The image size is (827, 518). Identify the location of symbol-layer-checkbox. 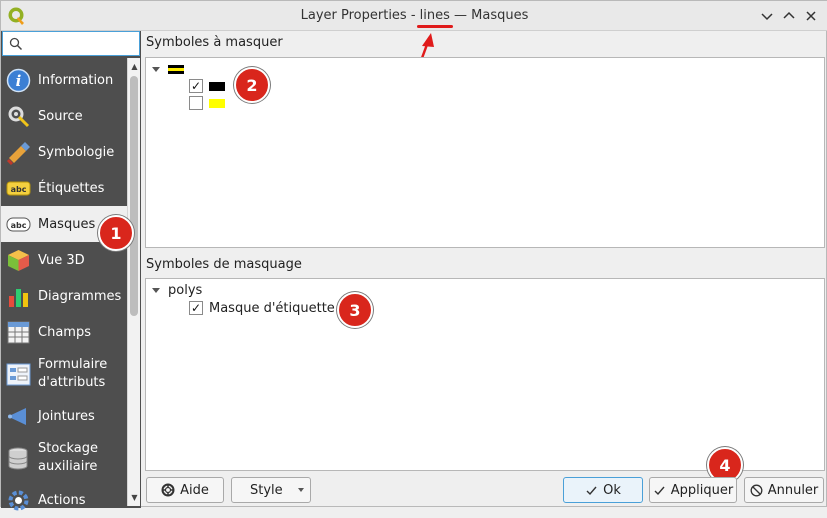
(196, 103).